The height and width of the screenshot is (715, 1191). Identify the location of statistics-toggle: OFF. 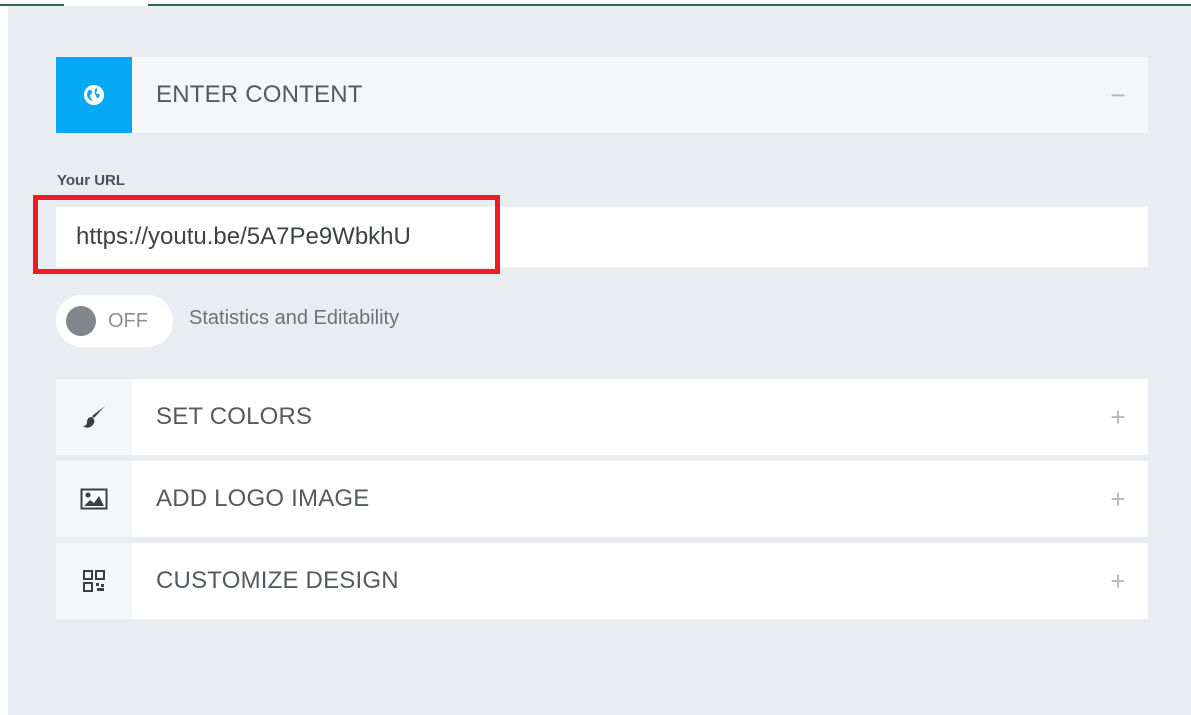
(114, 321).